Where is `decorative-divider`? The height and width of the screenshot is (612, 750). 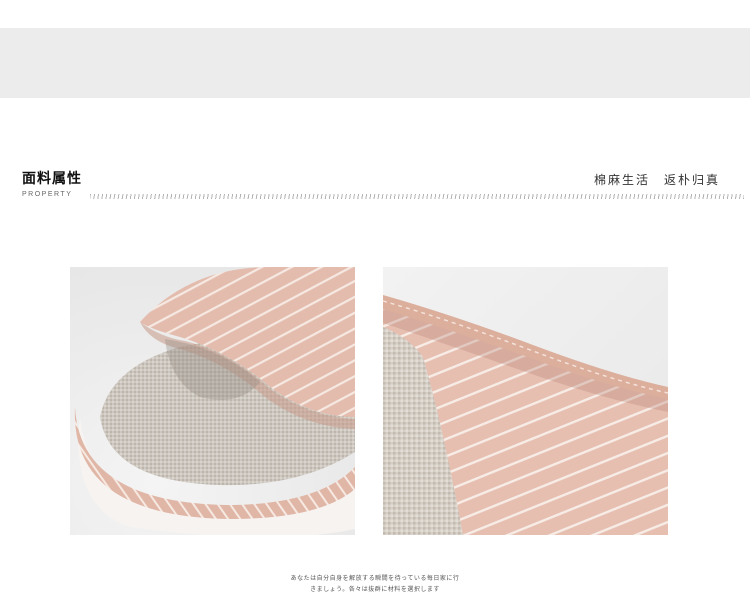
decorative-divider is located at coordinates (417, 196).